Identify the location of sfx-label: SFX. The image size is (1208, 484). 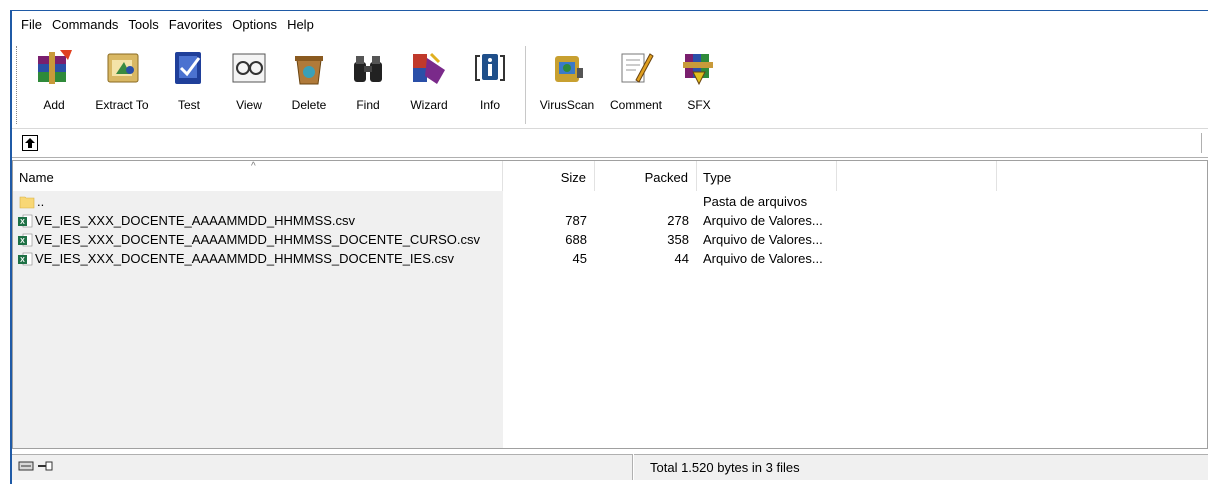
(699, 105).